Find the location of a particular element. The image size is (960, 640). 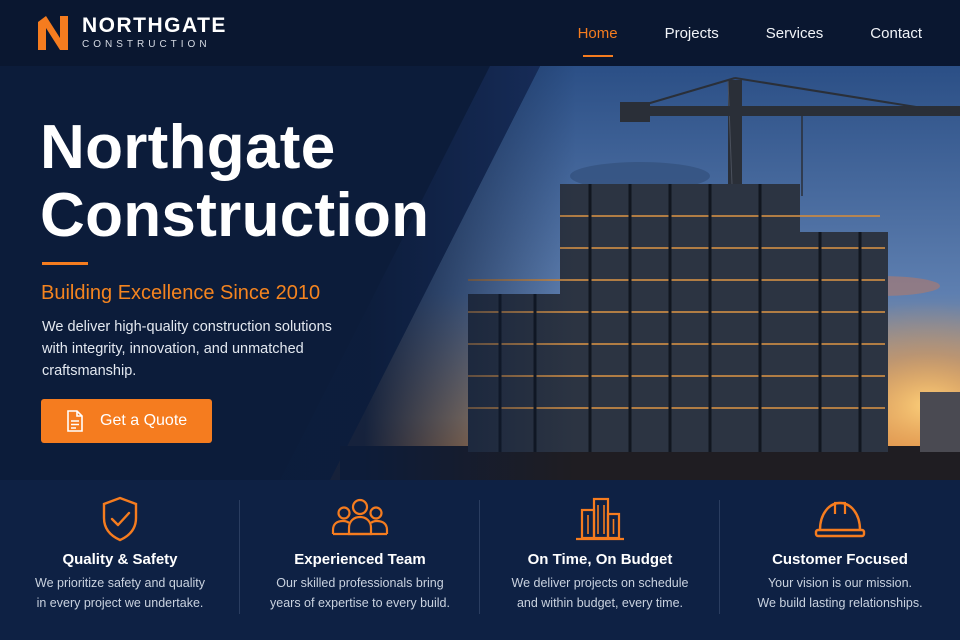

hero-accent-line is located at coordinates (65, 263).